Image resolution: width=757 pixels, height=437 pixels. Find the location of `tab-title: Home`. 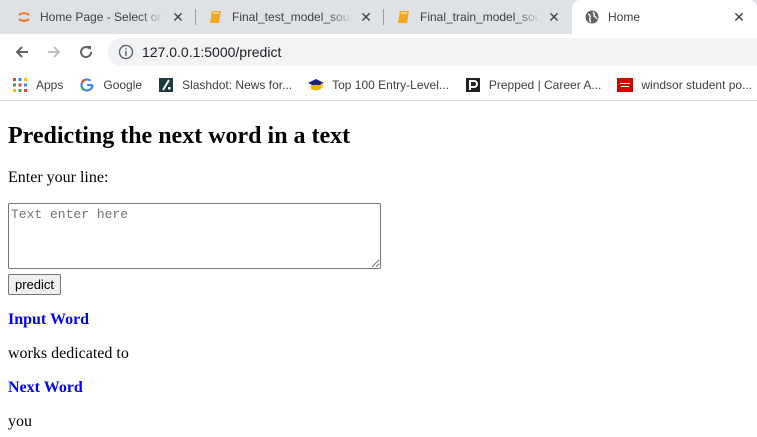

tab-title: Home is located at coordinates (624, 17).